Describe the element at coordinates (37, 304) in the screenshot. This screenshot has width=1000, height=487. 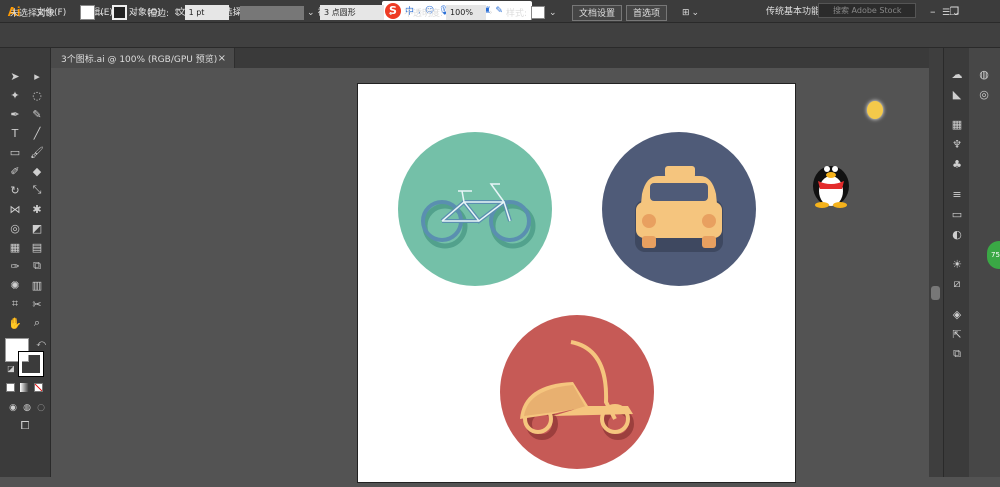
I see `slice-tool-icon: ✂` at that location.